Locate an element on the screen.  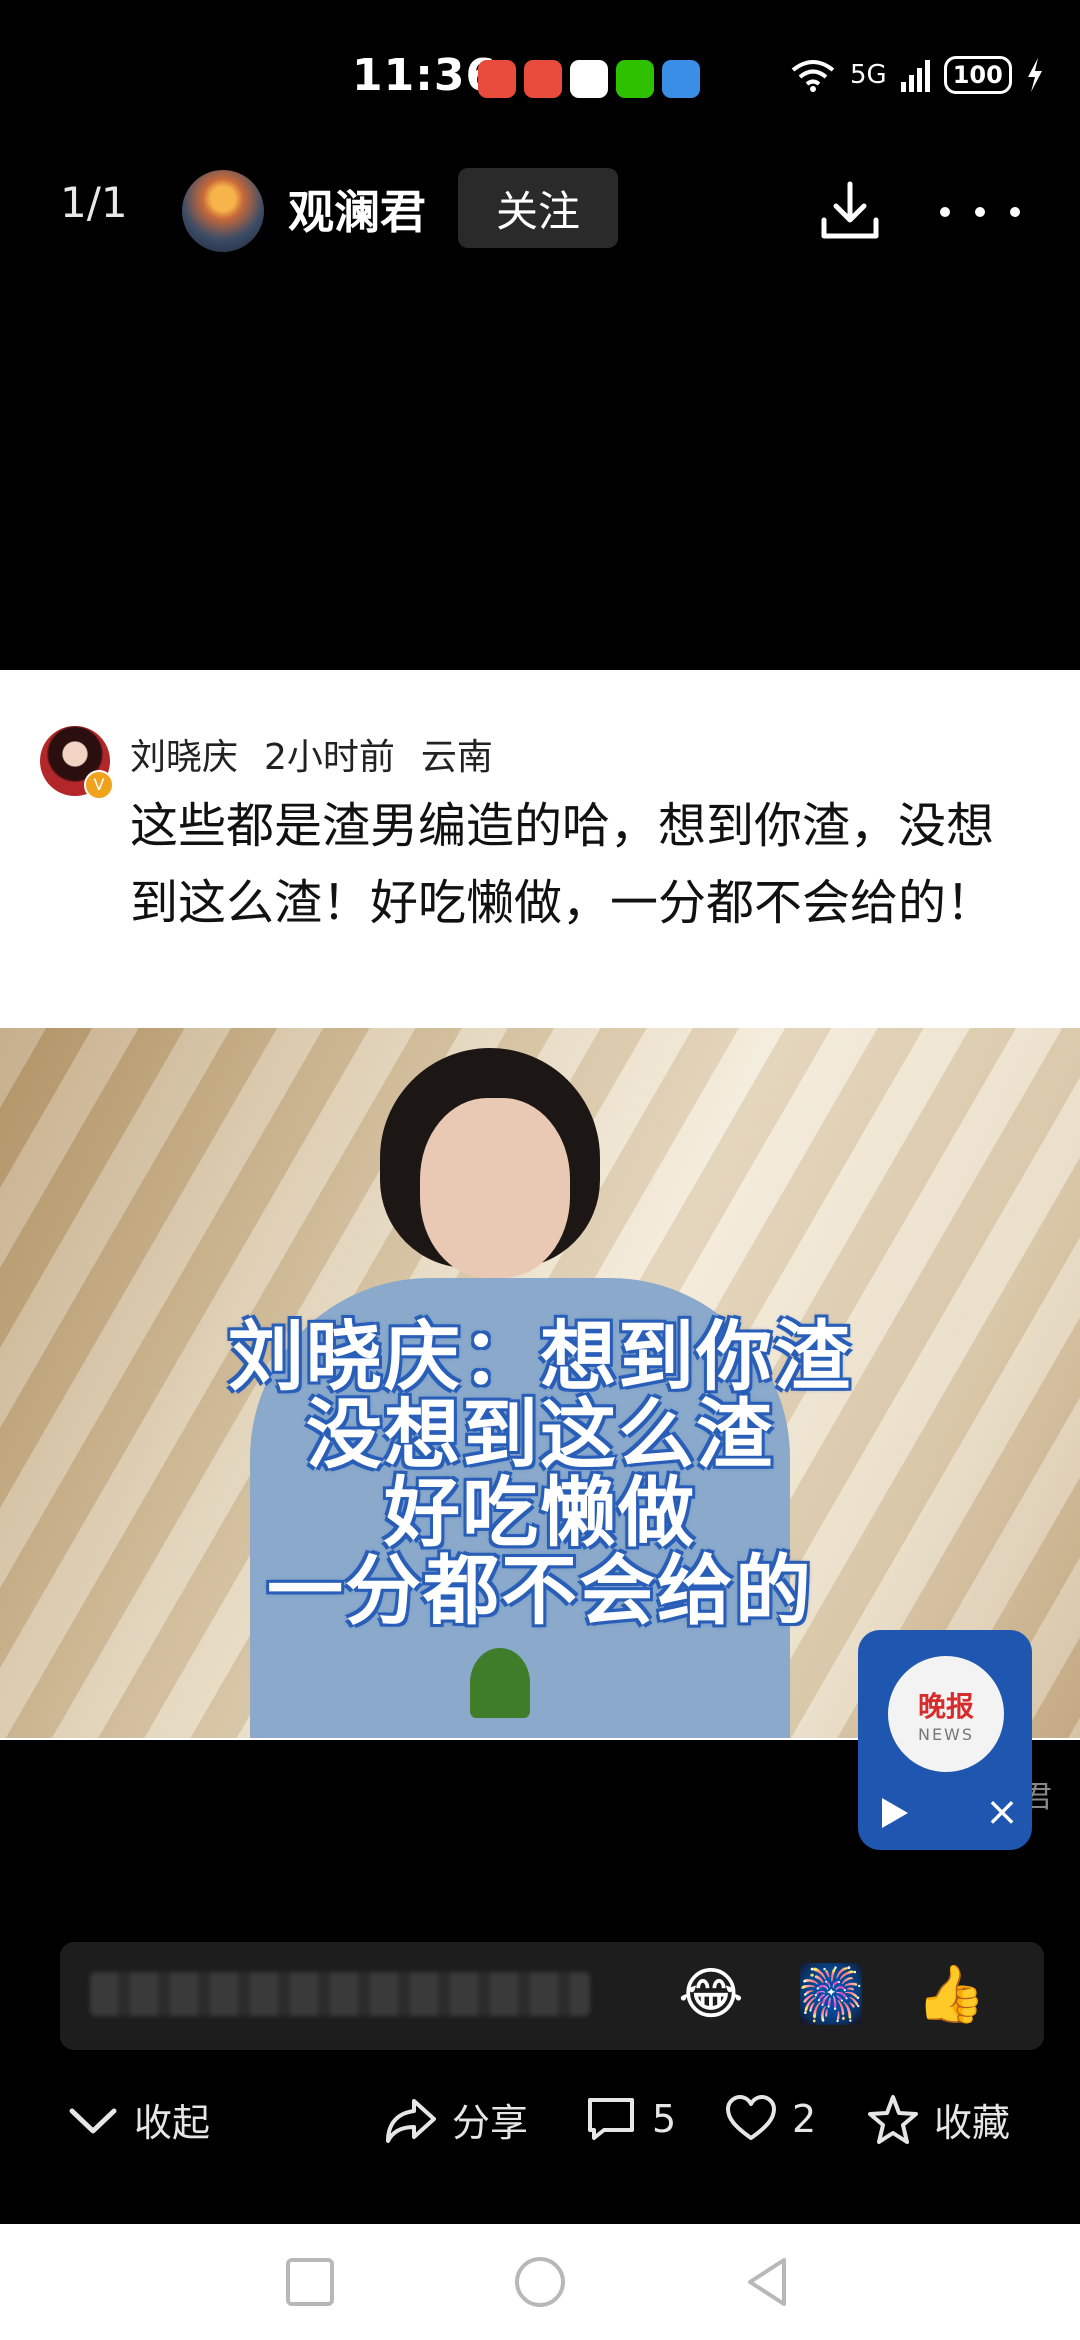
comment-placeholder-blurred is located at coordinates (340, 1994).